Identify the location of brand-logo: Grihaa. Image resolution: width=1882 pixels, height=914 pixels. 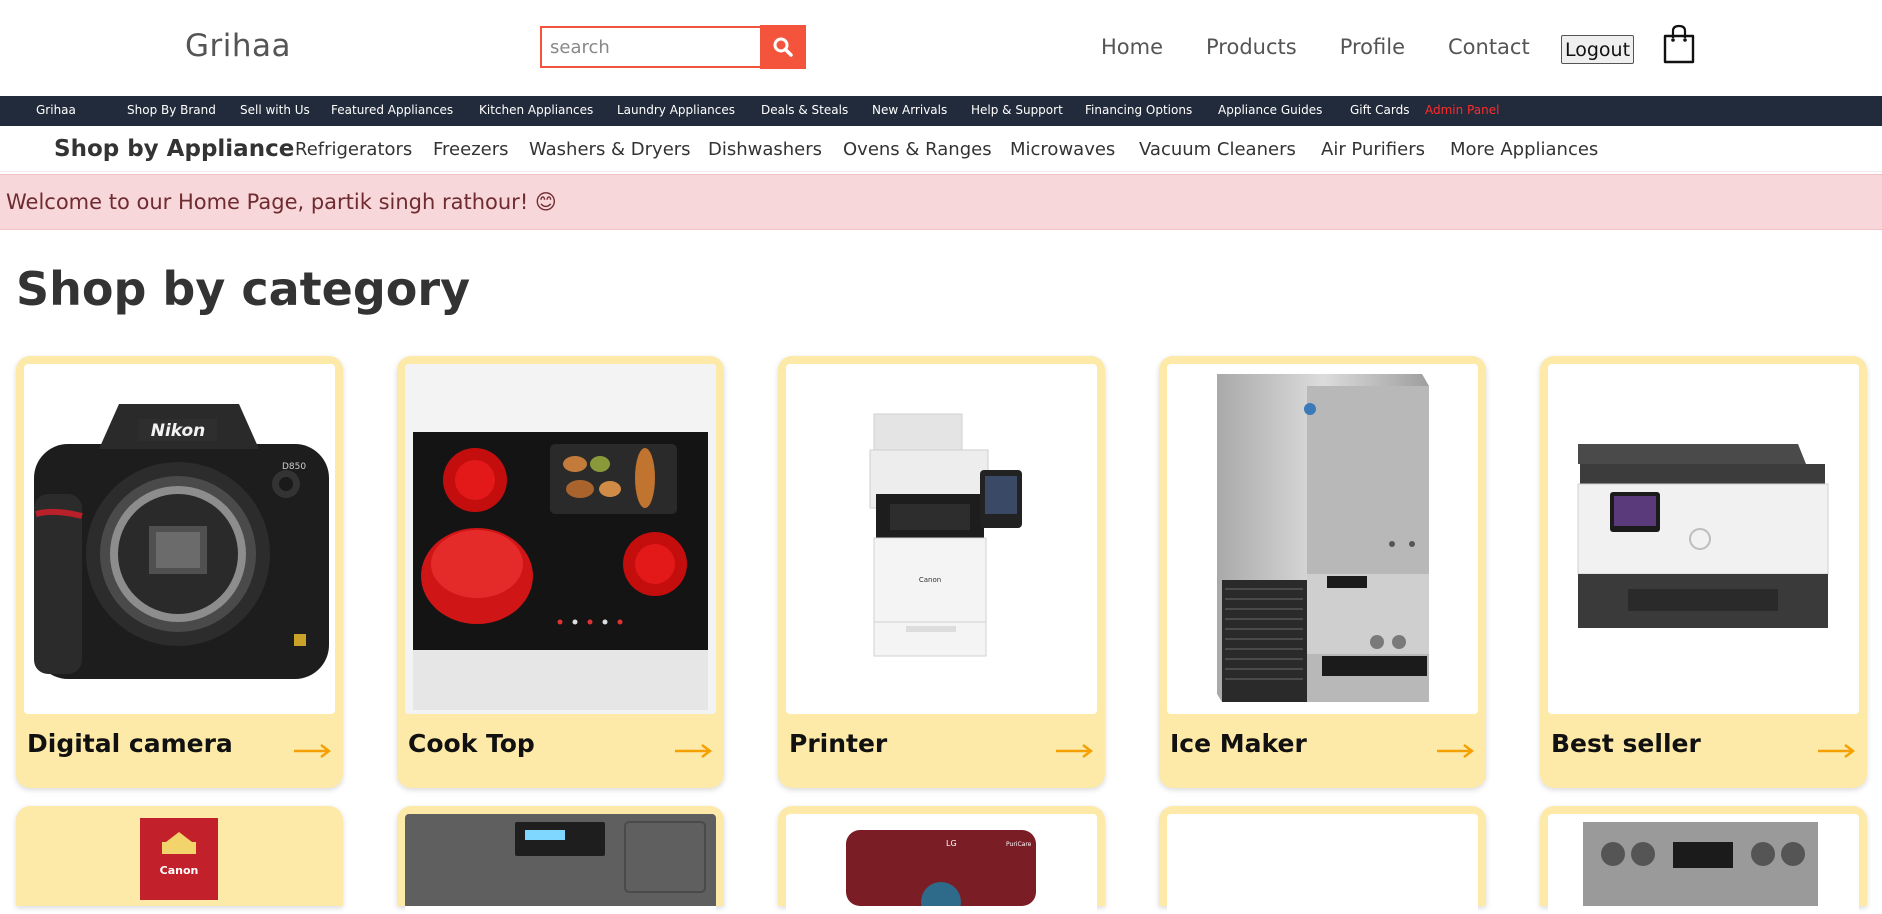
(238, 46).